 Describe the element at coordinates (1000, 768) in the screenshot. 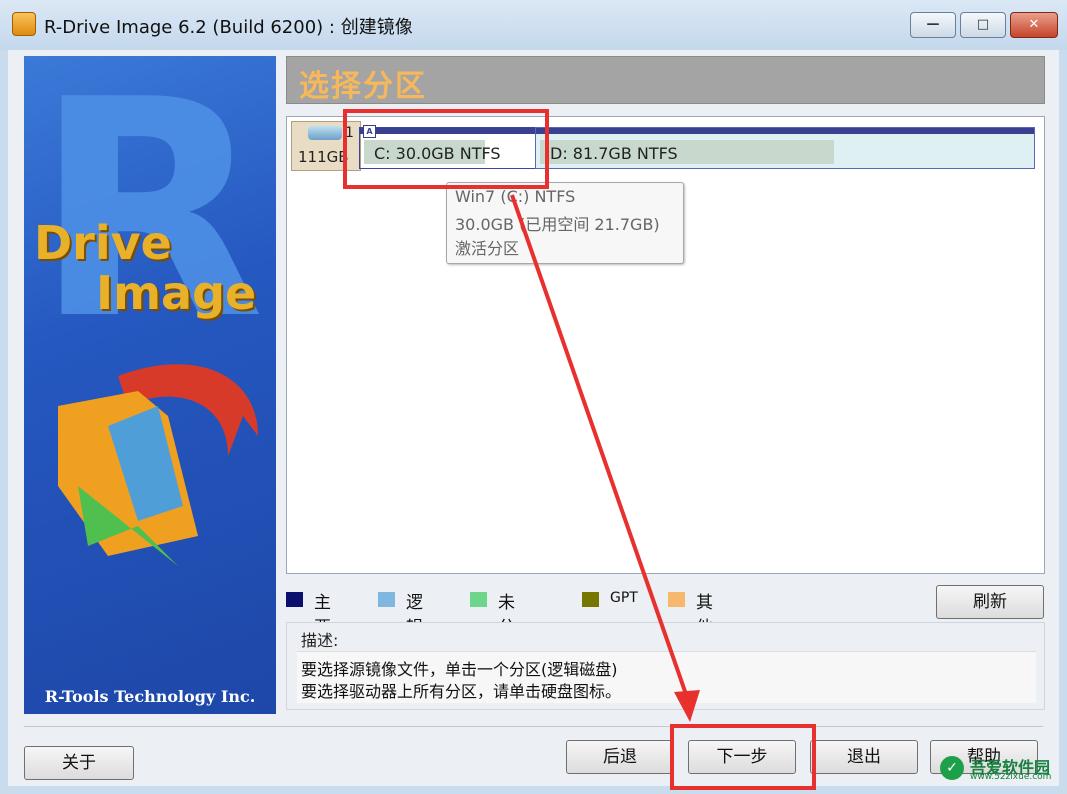

I see `watermark: ✓ 吾爱软件园 www.52zixue.com` at that location.